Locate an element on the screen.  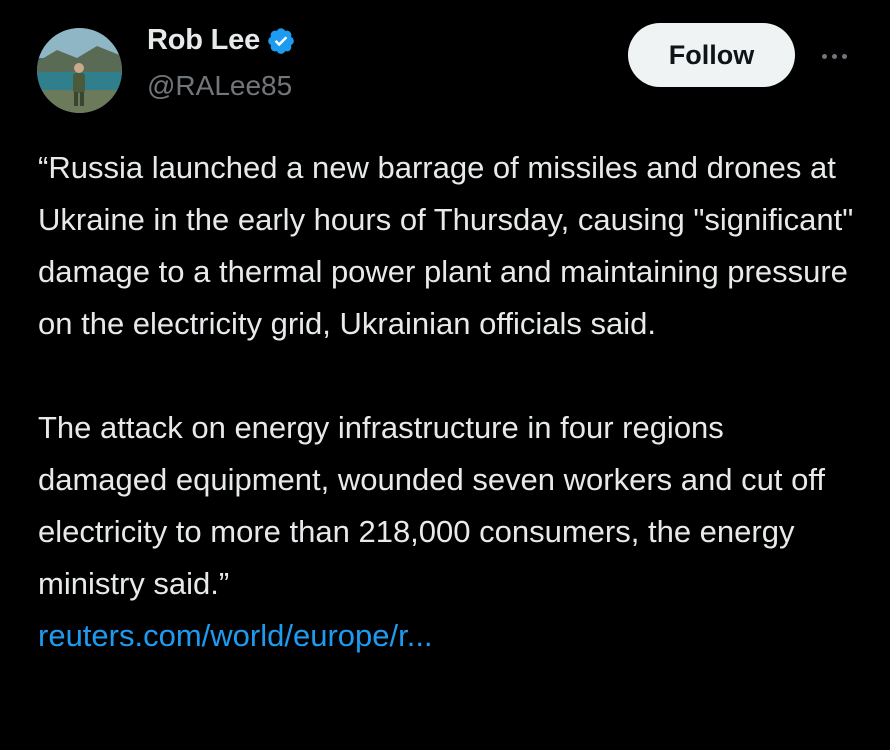
author-handle: @RALee85 is located at coordinates (219, 86).